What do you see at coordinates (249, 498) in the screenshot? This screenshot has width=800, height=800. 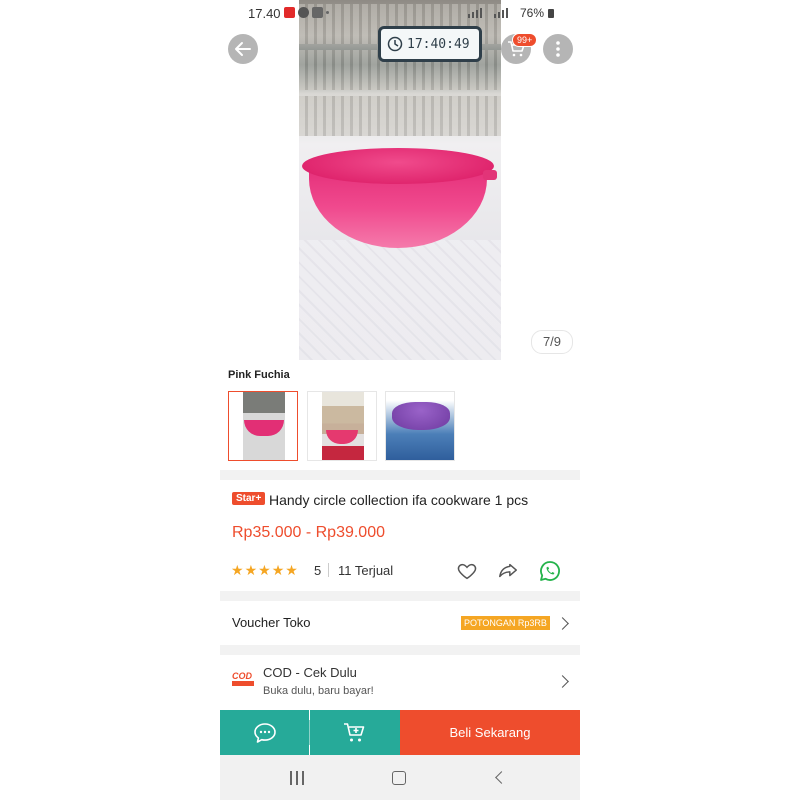 I see `star-plus-badge: Star+` at bounding box center [249, 498].